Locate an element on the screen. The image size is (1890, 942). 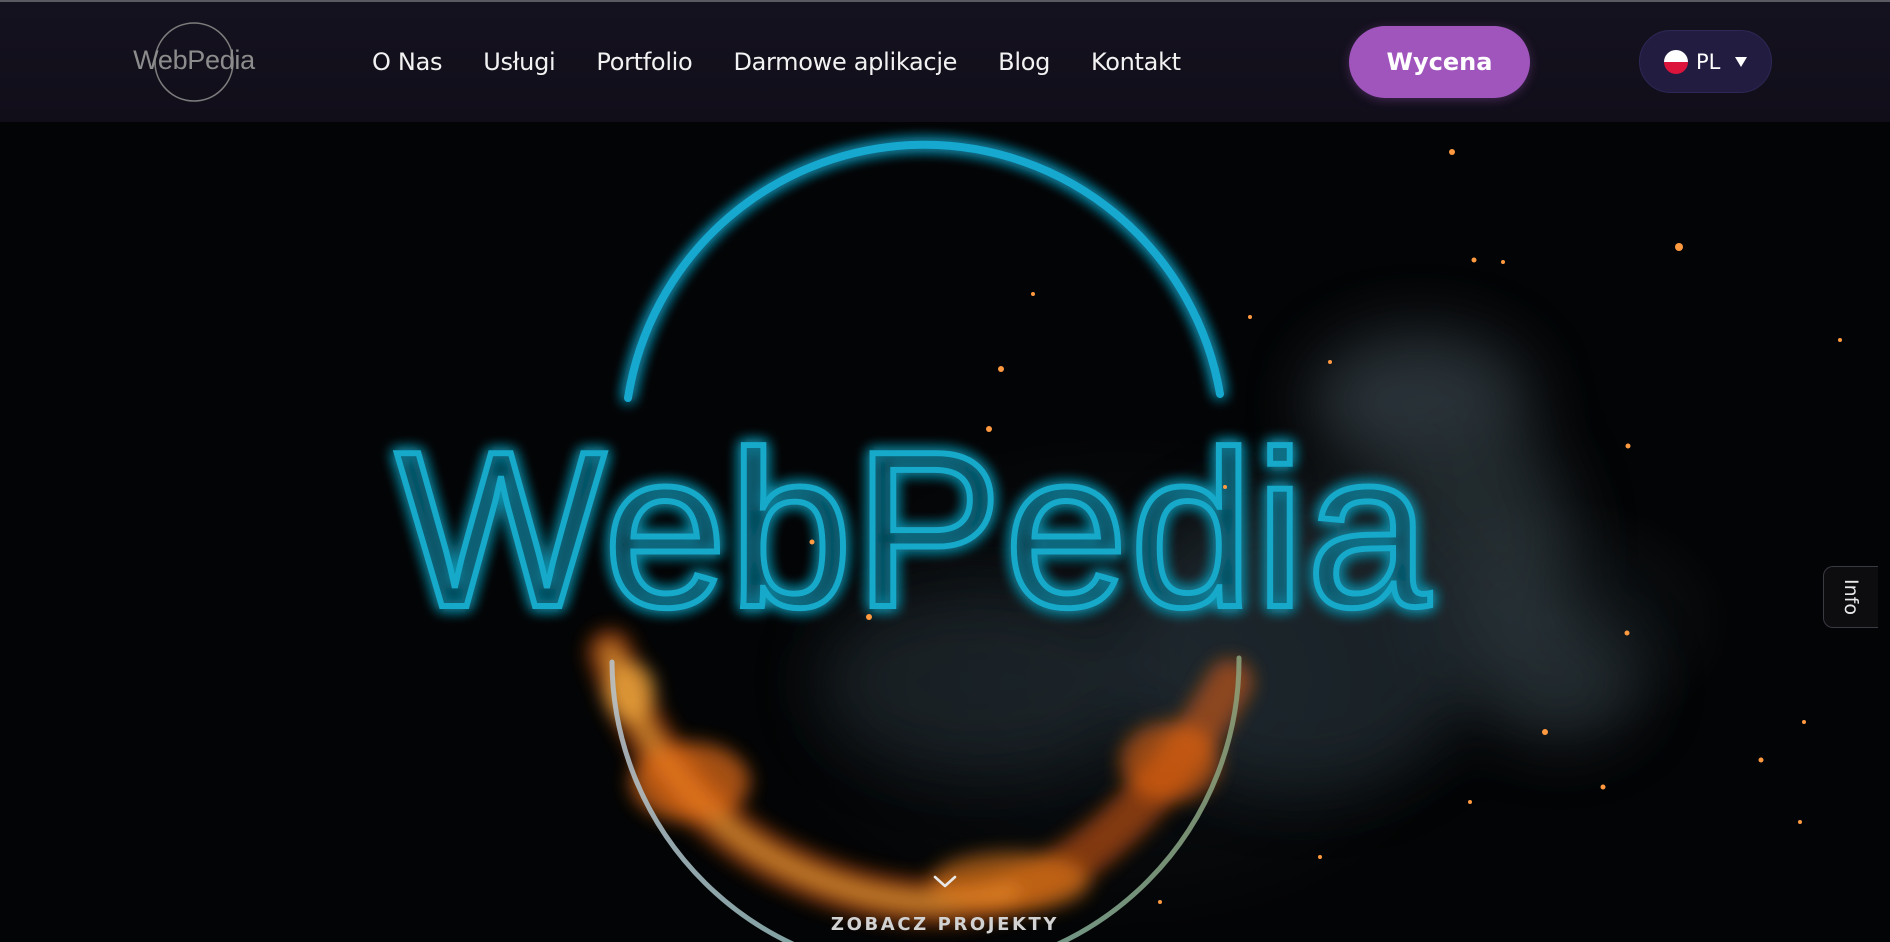
hero-brand-text: WebPedia is located at coordinates (914, 530).